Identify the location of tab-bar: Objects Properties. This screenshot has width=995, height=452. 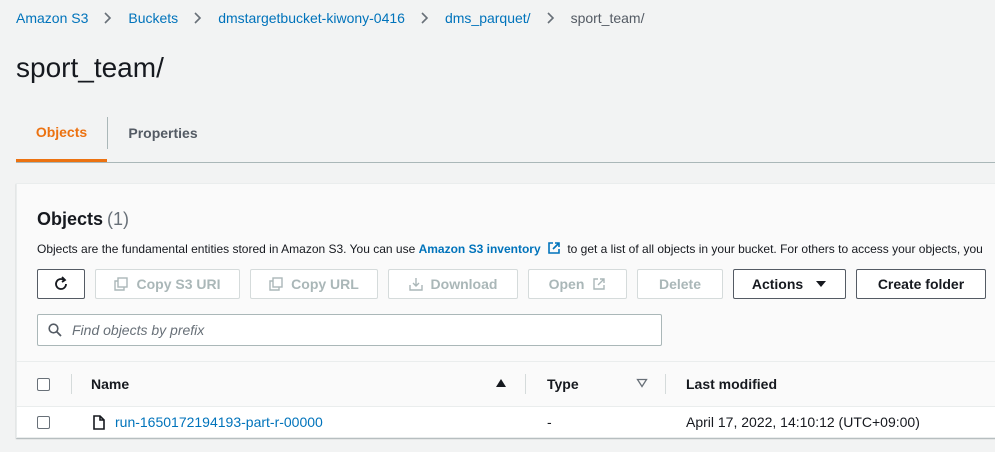
(505, 134).